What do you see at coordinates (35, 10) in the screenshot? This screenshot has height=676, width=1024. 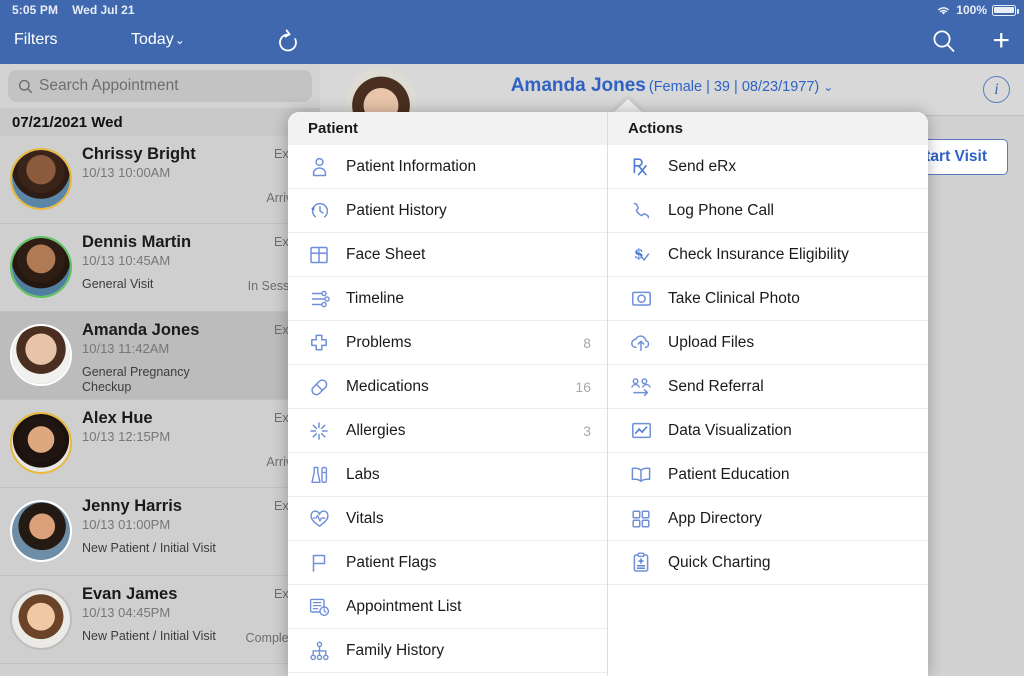 I see `status-bar-time: 5:05 PM` at bounding box center [35, 10].